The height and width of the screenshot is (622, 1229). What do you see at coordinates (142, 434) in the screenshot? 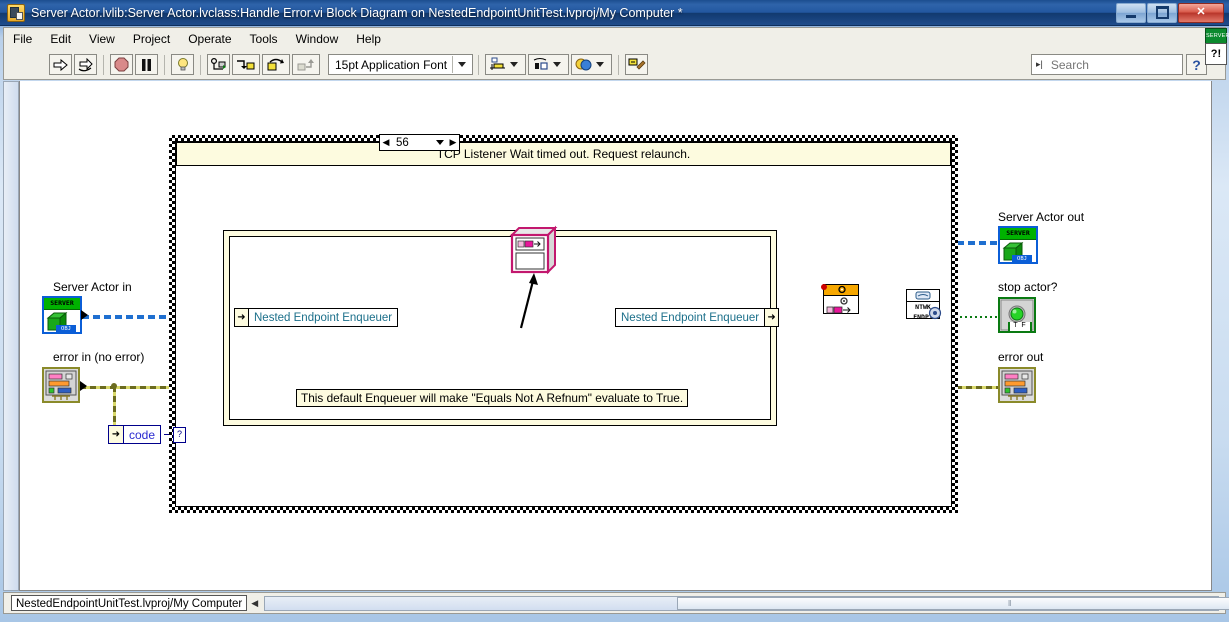
I see `code-label: code` at bounding box center [142, 434].